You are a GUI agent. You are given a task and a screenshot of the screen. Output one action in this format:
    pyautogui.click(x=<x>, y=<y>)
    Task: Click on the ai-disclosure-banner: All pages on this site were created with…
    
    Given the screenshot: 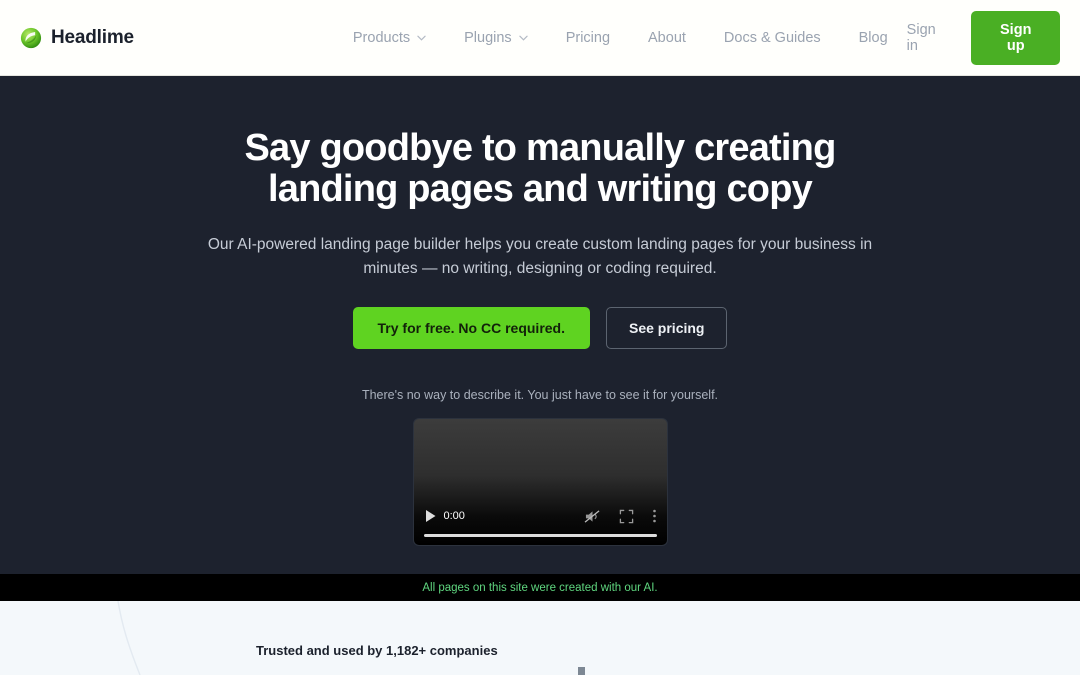 What is the action you would take?
    pyautogui.click(x=540, y=587)
    